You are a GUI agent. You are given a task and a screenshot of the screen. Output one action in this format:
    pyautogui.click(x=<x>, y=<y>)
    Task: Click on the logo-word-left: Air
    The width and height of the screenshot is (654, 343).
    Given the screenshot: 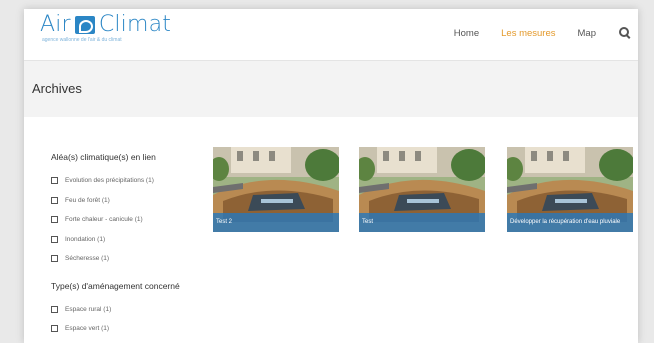 What is the action you would take?
    pyautogui.click(x=55, y=24)
    